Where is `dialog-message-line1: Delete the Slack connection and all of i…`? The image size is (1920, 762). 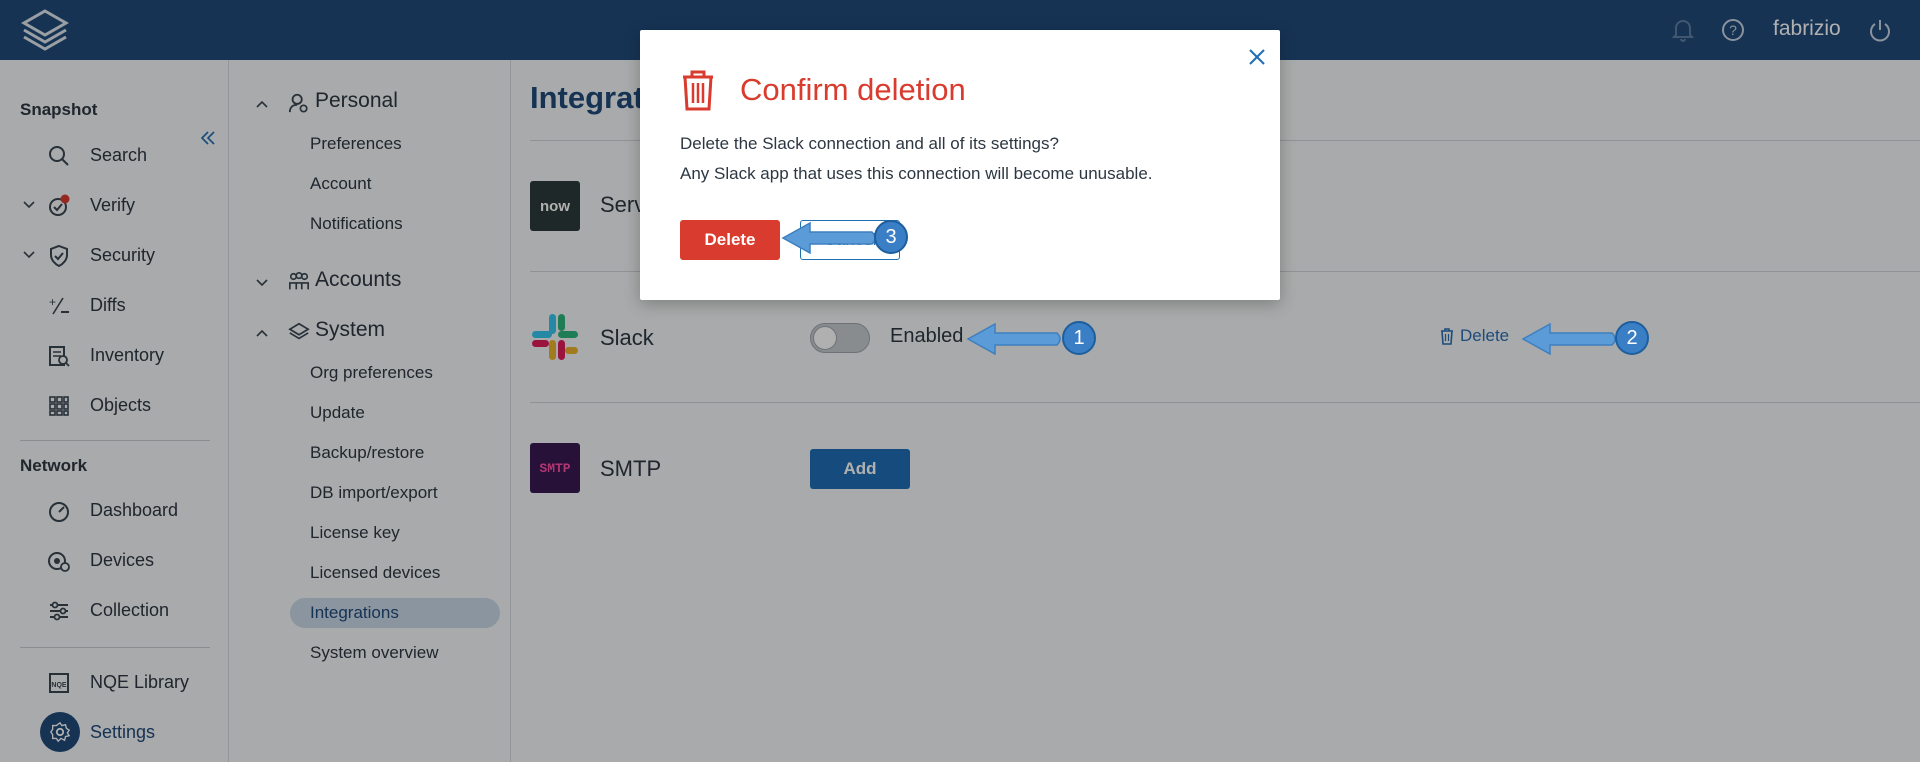
dialog-message-line1: Delete the Slack connection and all of i… is located at coordinates (869, 143).